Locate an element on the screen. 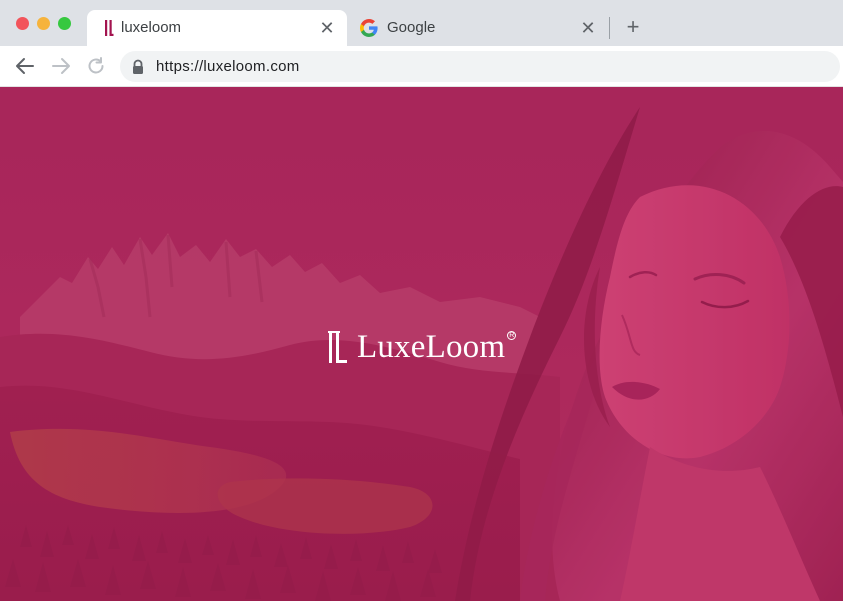 This screenshot has width=843, height=601. window-maximize-button is located at coordinates (64, 23).